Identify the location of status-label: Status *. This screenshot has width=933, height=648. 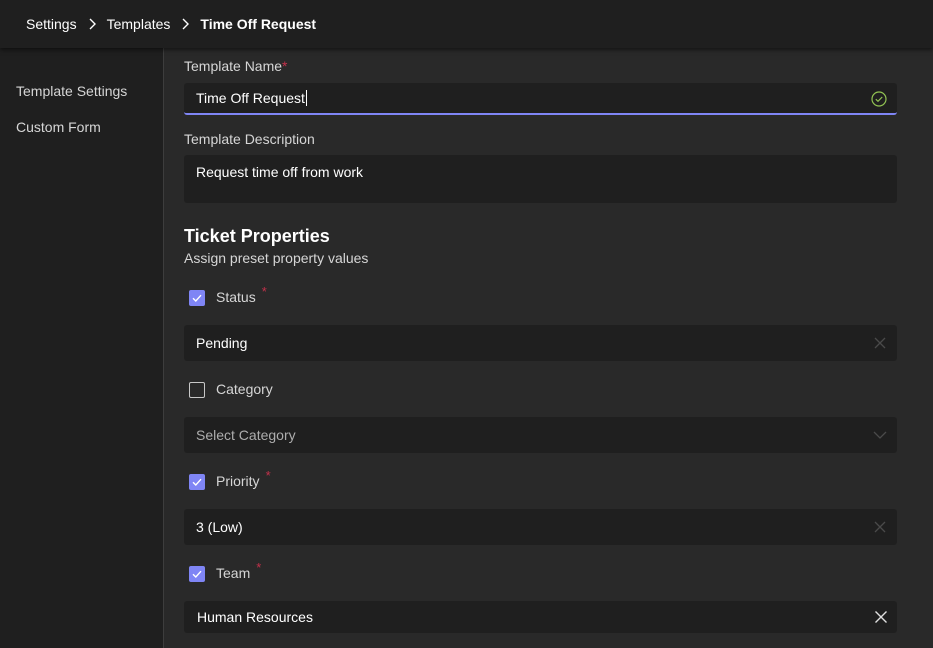
(241, 294).